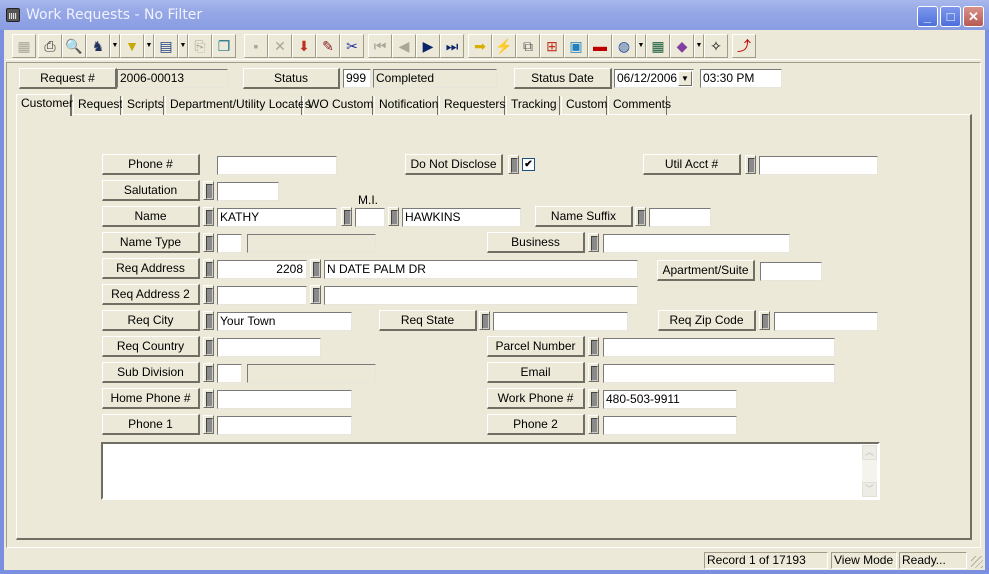 Image resolution: width=989 pixels, height=574 pixels. What do you see at coordinates (149, 46) in the screenshot?
I see `filter-dropdown-arrow-icon: ▼` at bounding box center [149, 46].